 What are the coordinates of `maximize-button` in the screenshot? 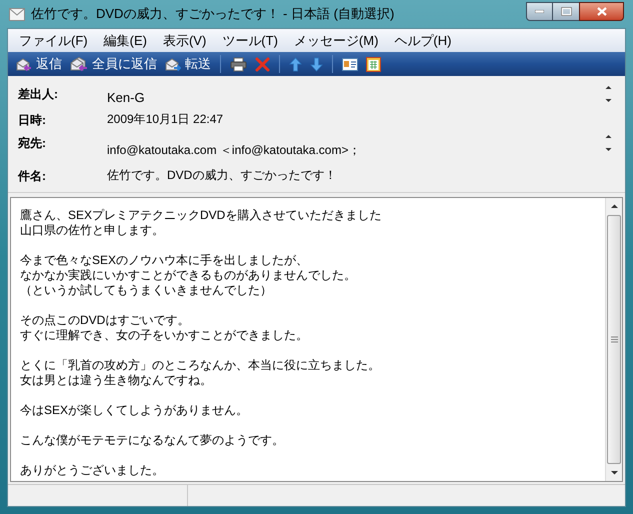 It's located at (566, 11).